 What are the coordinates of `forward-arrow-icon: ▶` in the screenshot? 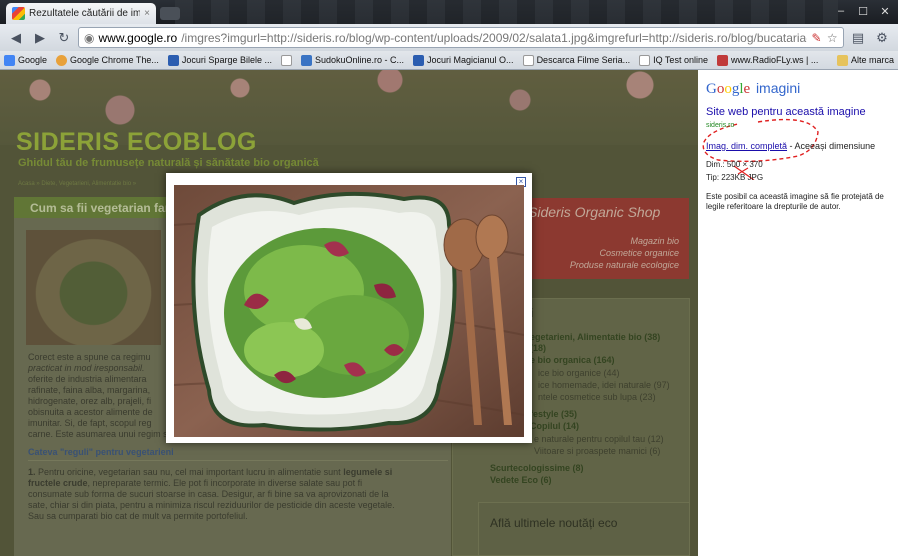 It's located at (40, 38).